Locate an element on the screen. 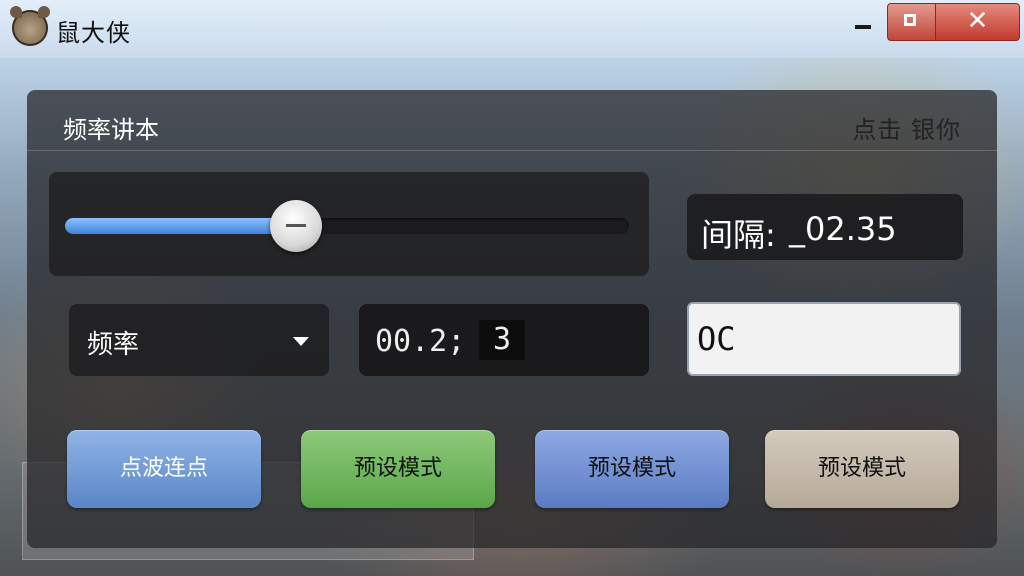 Image resolution: width=1024 pixels, height=576 pixels. interval-label: 间隔: is located at coordinates (738, 235).